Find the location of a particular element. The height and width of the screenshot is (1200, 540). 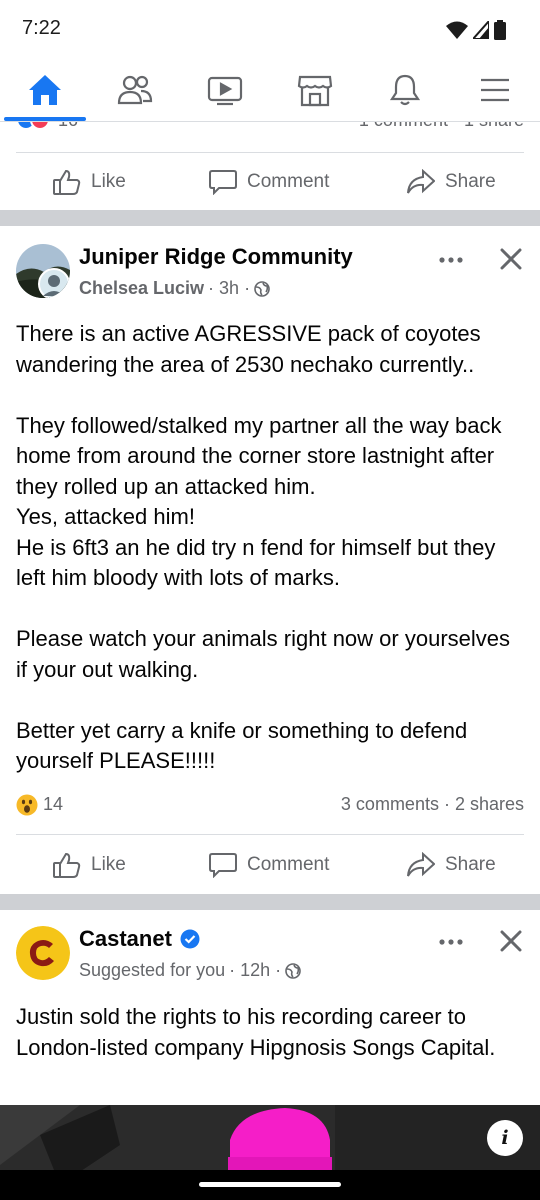

group-avatar is located at coordinates (43, 271).